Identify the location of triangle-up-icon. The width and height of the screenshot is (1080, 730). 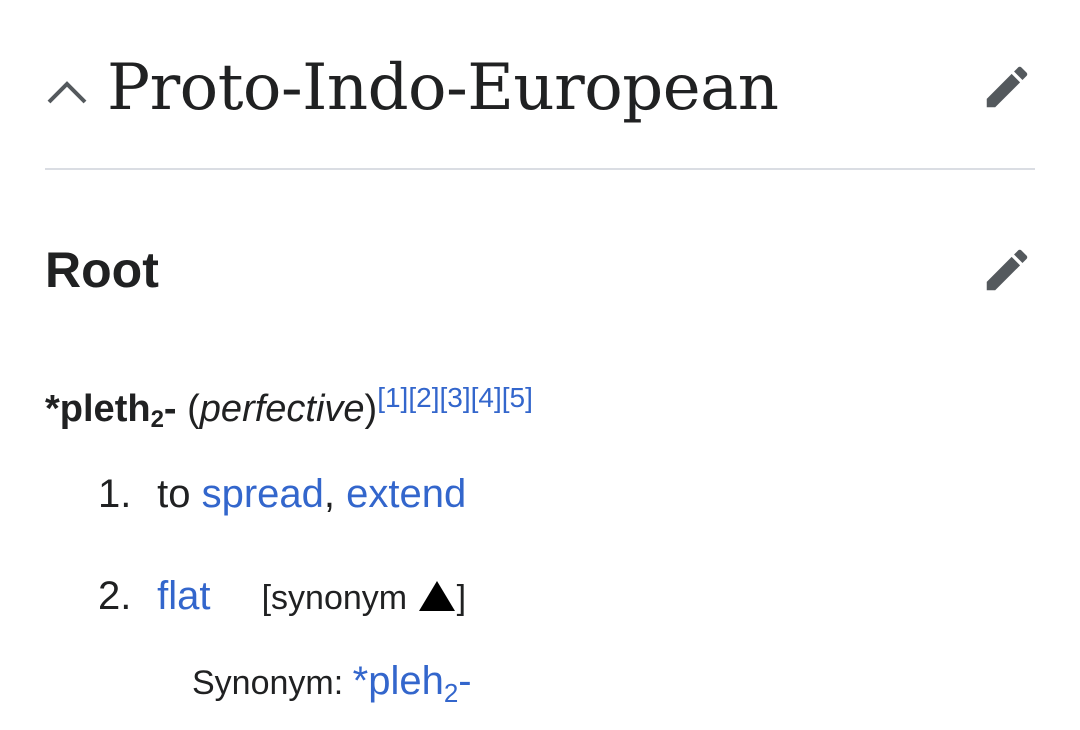
(436, 596).